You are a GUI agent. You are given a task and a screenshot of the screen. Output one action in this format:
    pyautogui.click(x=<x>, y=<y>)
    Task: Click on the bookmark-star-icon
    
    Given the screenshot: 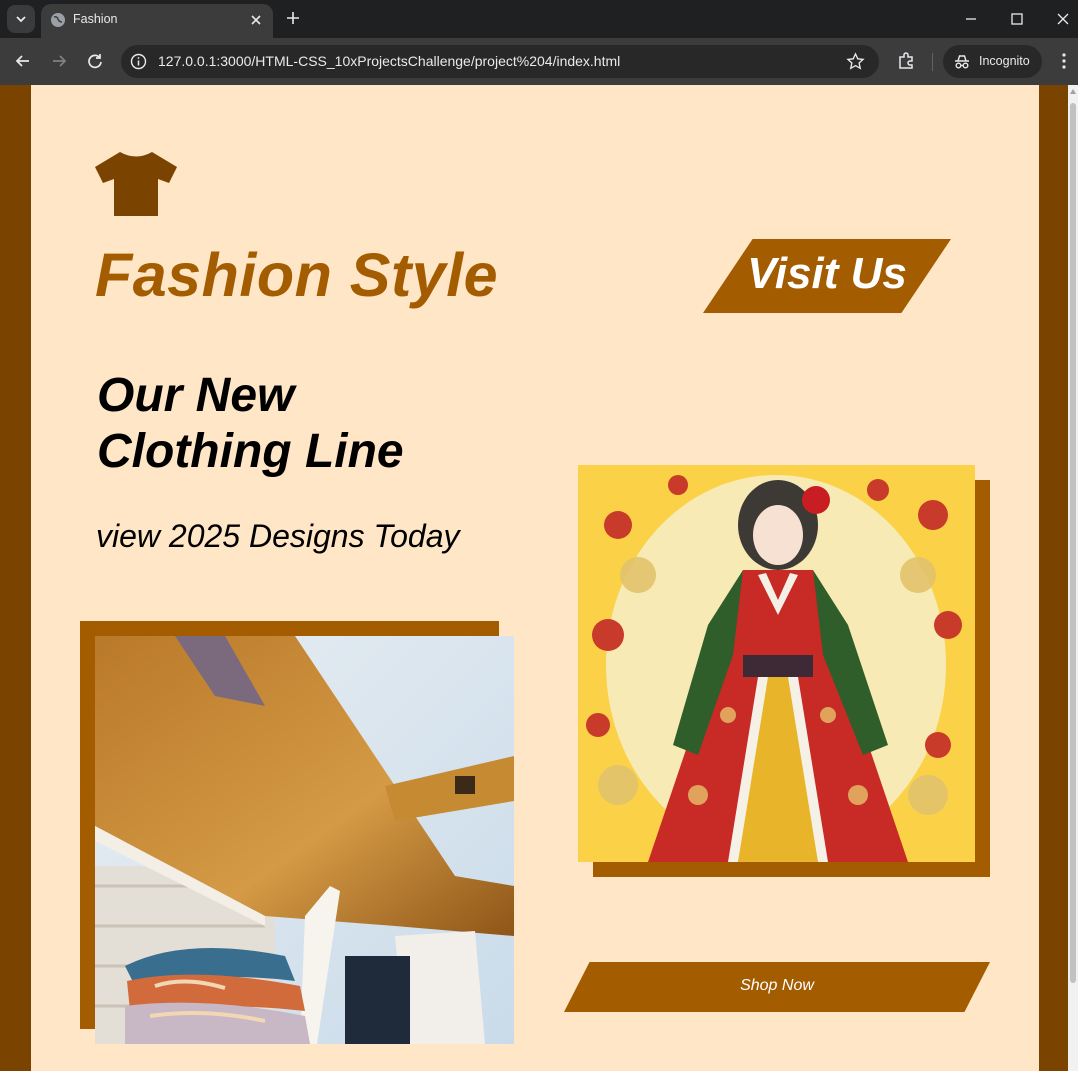 What is the action you would take?
    pyautogui.click(x=855, y=61)
    